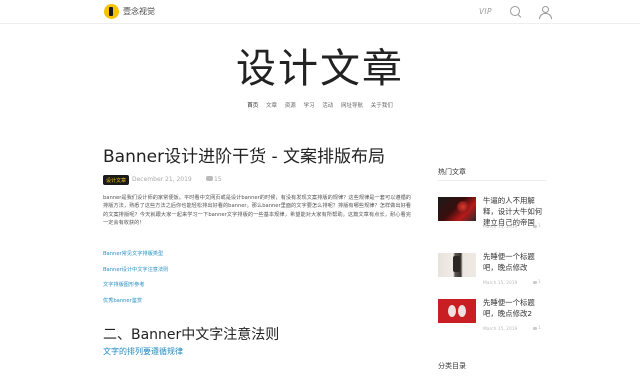  What do you see at coordinates (253, 305) in the screenshot?
I see `toc-link: 优秀banner鉴赏` at bounding box center [253, 305].